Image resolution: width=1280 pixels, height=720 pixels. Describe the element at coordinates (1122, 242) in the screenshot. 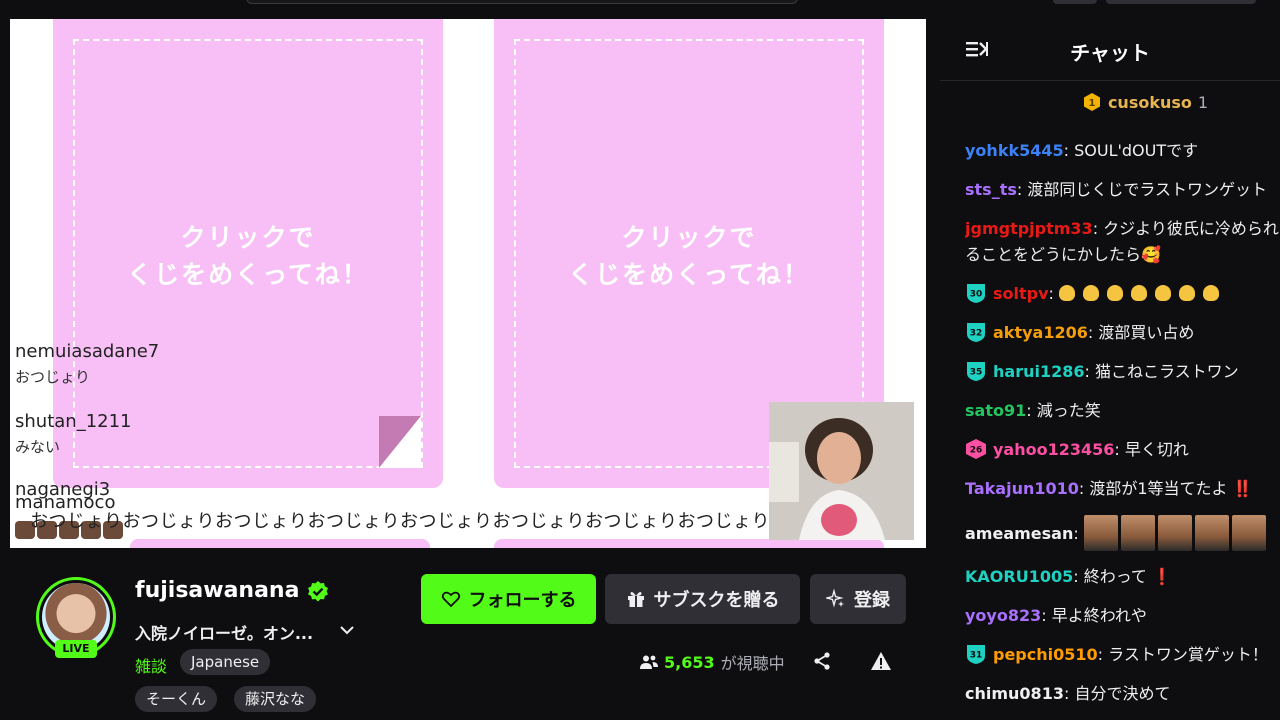

I see `chat-message: jgmgtpjptm33: クジより彼氏に冷められることをどうにかしたら🥰` at that location.